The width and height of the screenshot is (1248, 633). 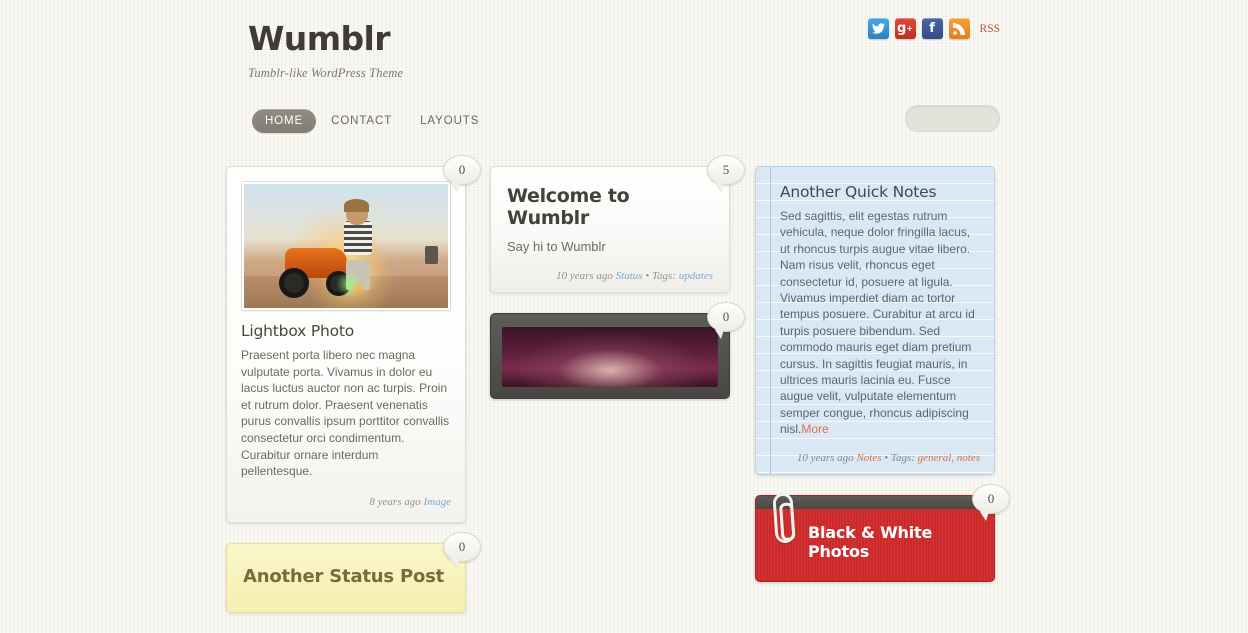 I want to click on photo-atv-wheel-left, so click(x=293, y=283).